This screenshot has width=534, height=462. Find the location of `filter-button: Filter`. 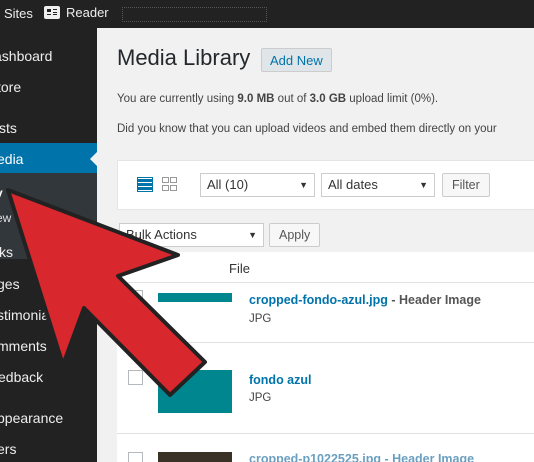

filter-button: Filter is located at coordinates (466, 185).